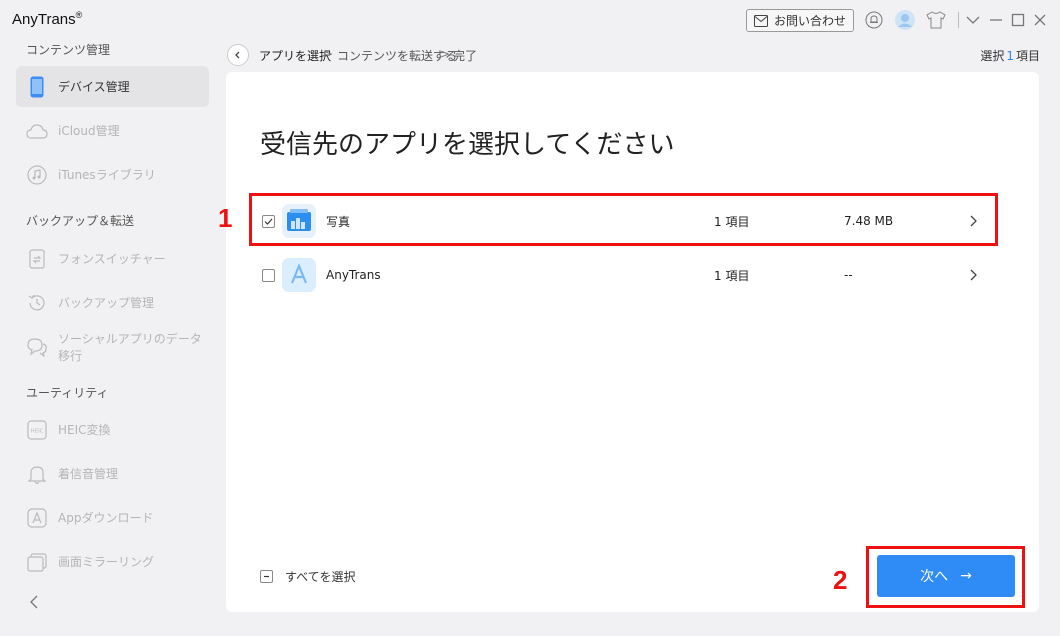  Describe the element at coordinates (809, 21) in the screenshot. I see `contact-label: お問い合わせ` at that location.